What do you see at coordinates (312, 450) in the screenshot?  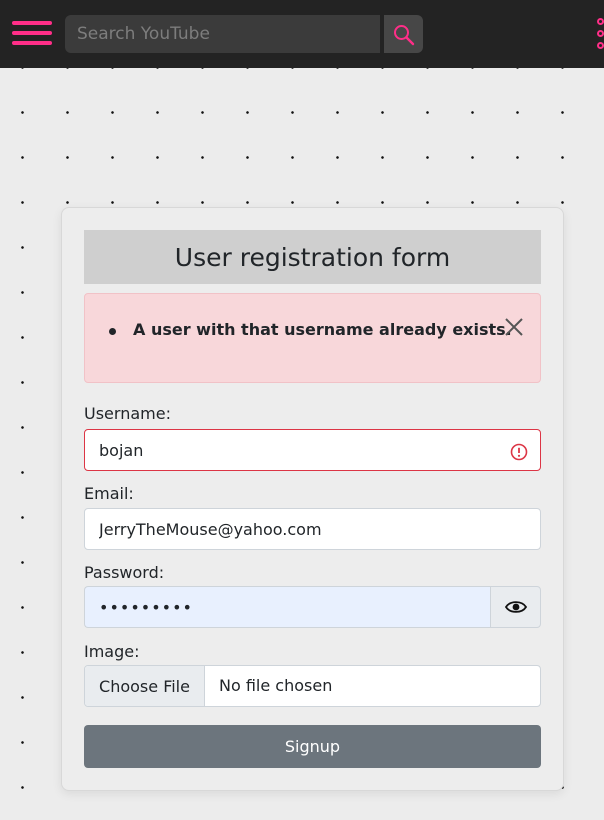 I see `username-input` at bounding box center [312, 450].